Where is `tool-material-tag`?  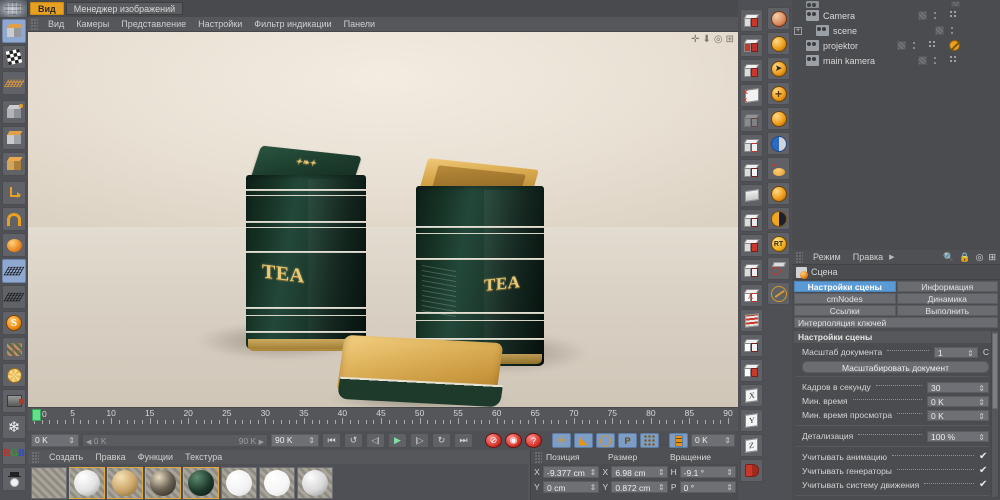 tool-material-tag is located at coordinates (751, 245).